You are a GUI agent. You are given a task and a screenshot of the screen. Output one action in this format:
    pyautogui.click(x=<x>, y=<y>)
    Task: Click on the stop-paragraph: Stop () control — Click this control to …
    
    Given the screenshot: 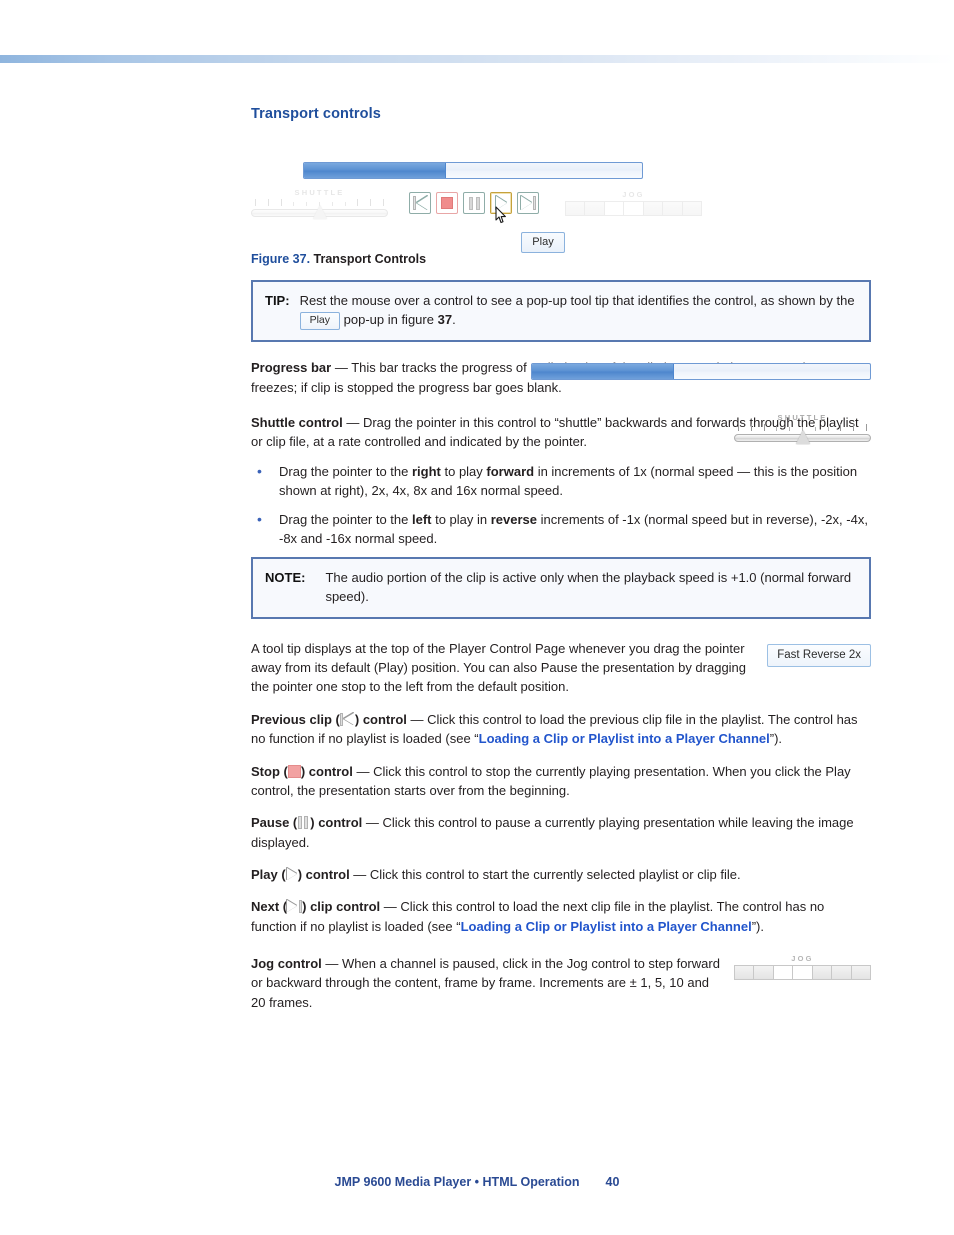 What is the action you would take?
    pyautogui.click(x=561, y=781)
    